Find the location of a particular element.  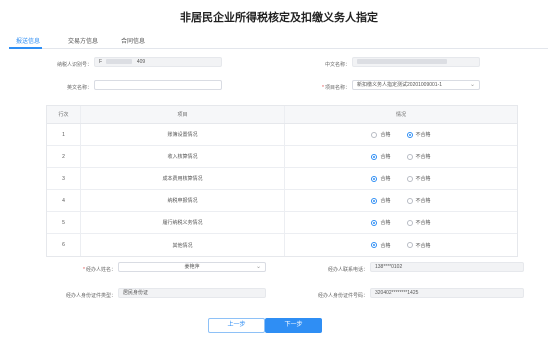

tab-submission-info: 报送信息 is located at coordinates (28, 40).